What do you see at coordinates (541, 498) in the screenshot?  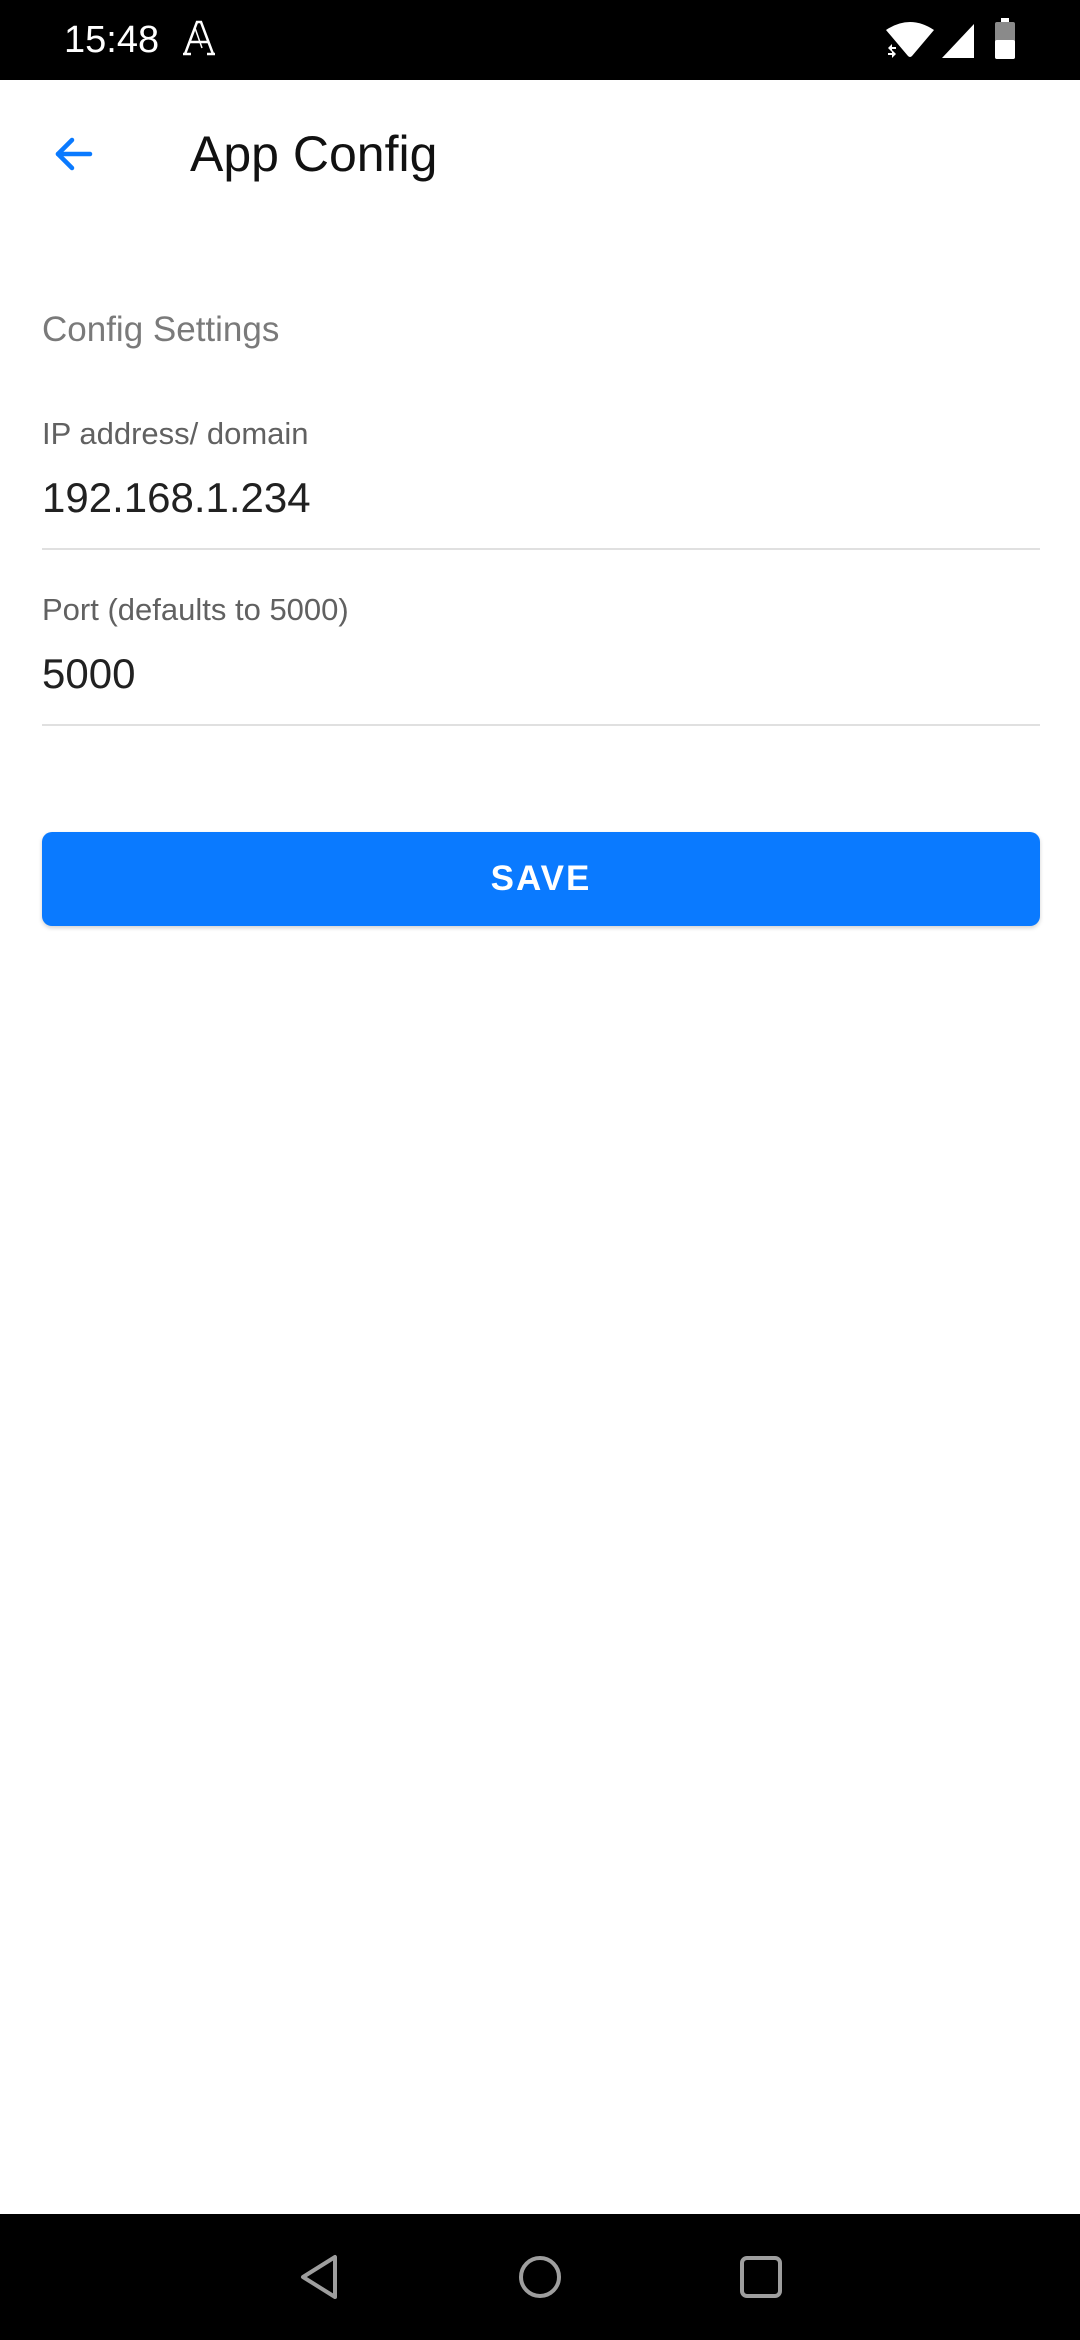 I see `ip-address-input` at bounding box center [541, 498].